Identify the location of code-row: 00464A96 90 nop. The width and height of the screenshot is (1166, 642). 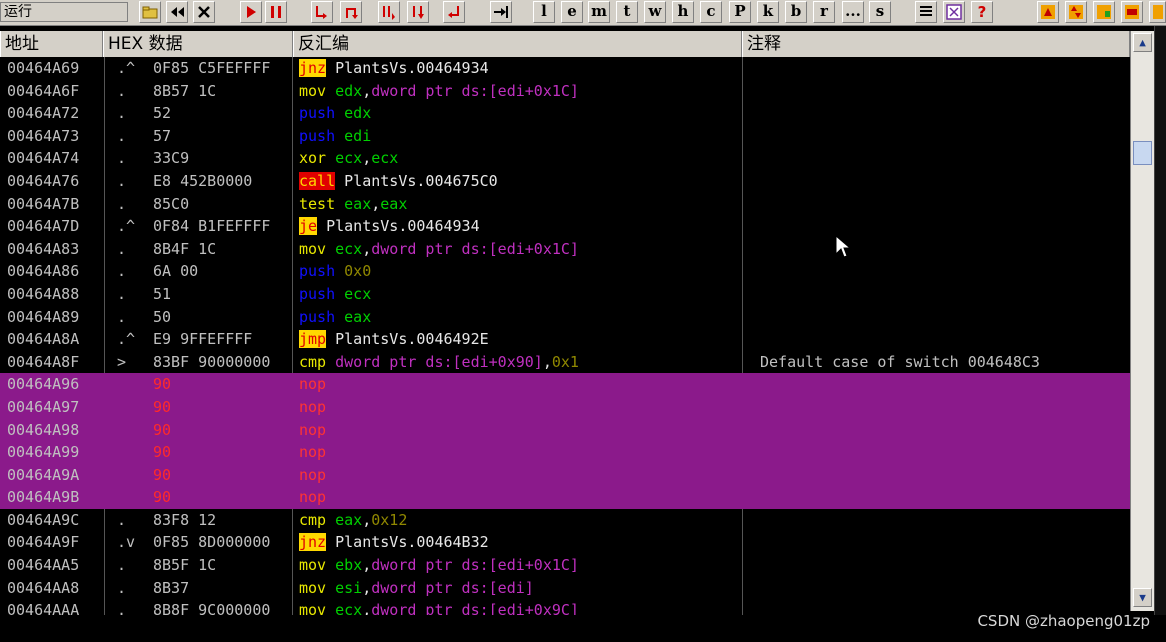
(565, 384).